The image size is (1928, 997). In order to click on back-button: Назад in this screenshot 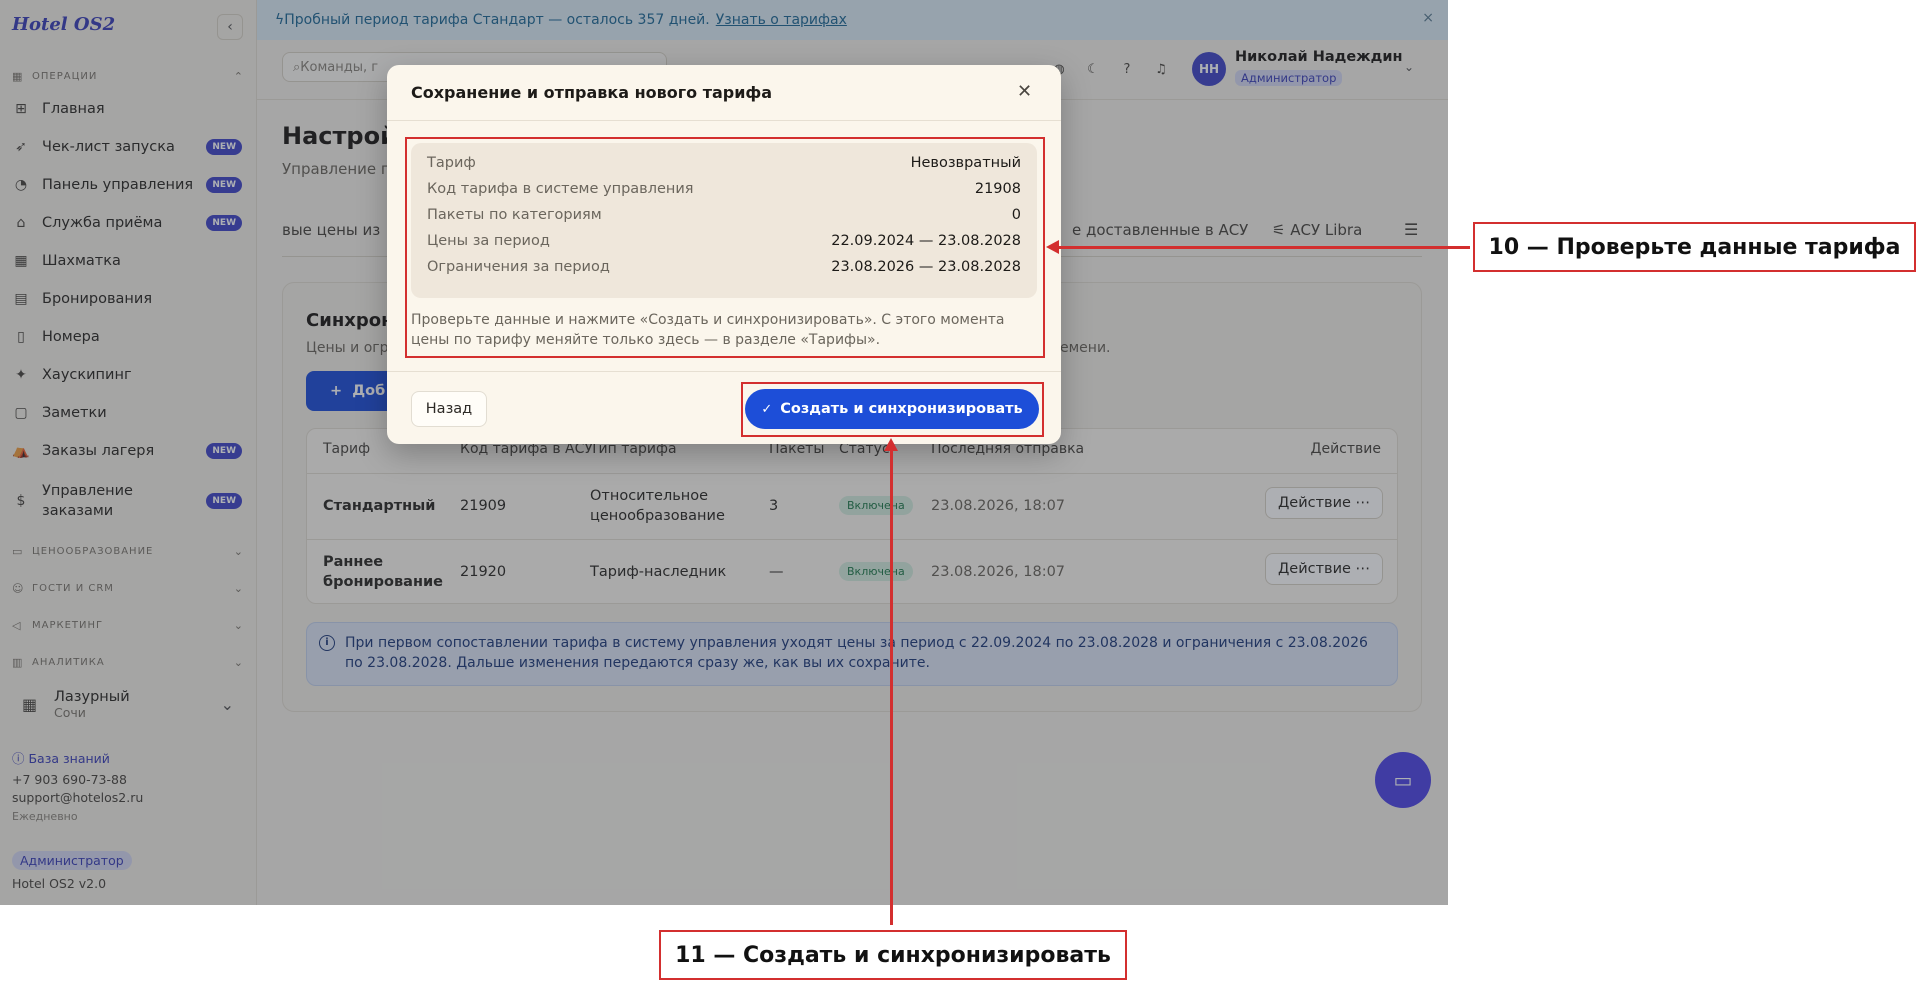, I will do `click(449, 409)`.